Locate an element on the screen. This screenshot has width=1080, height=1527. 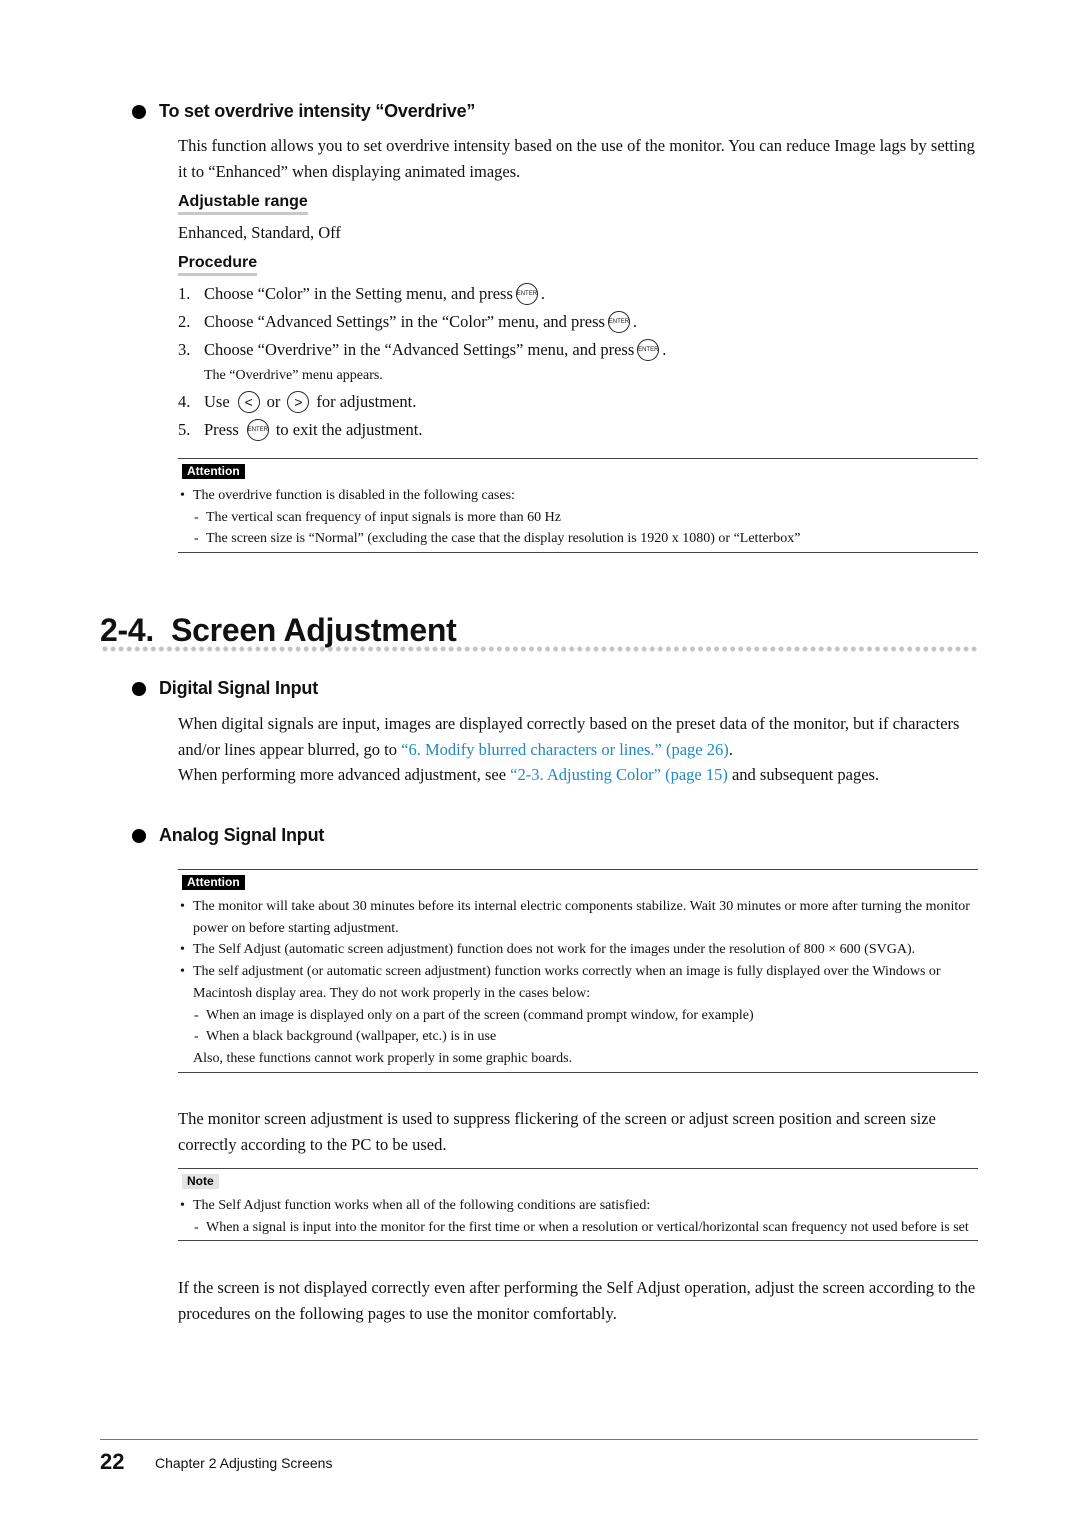
procedure-step: 4. Use < or > for adjustment. is located at coordinates (297, 402).